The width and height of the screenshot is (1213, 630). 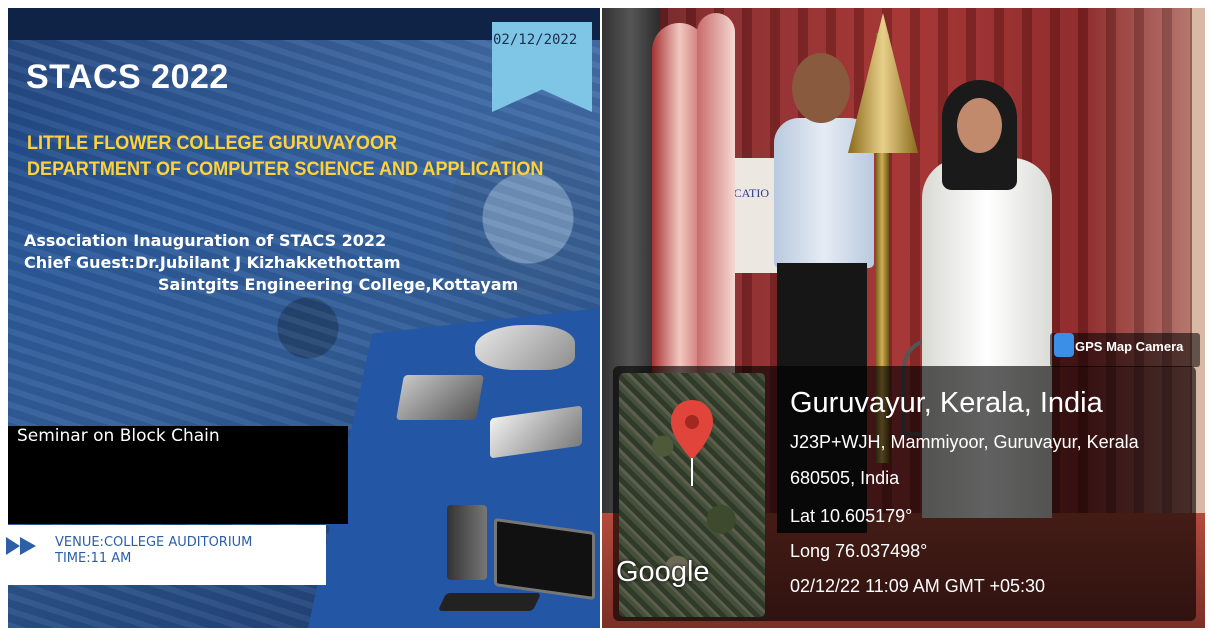 I want to click on college-name: LITTLE FLOWER COLLEGE GURUVAYOOR, so click(x=212, y=143).